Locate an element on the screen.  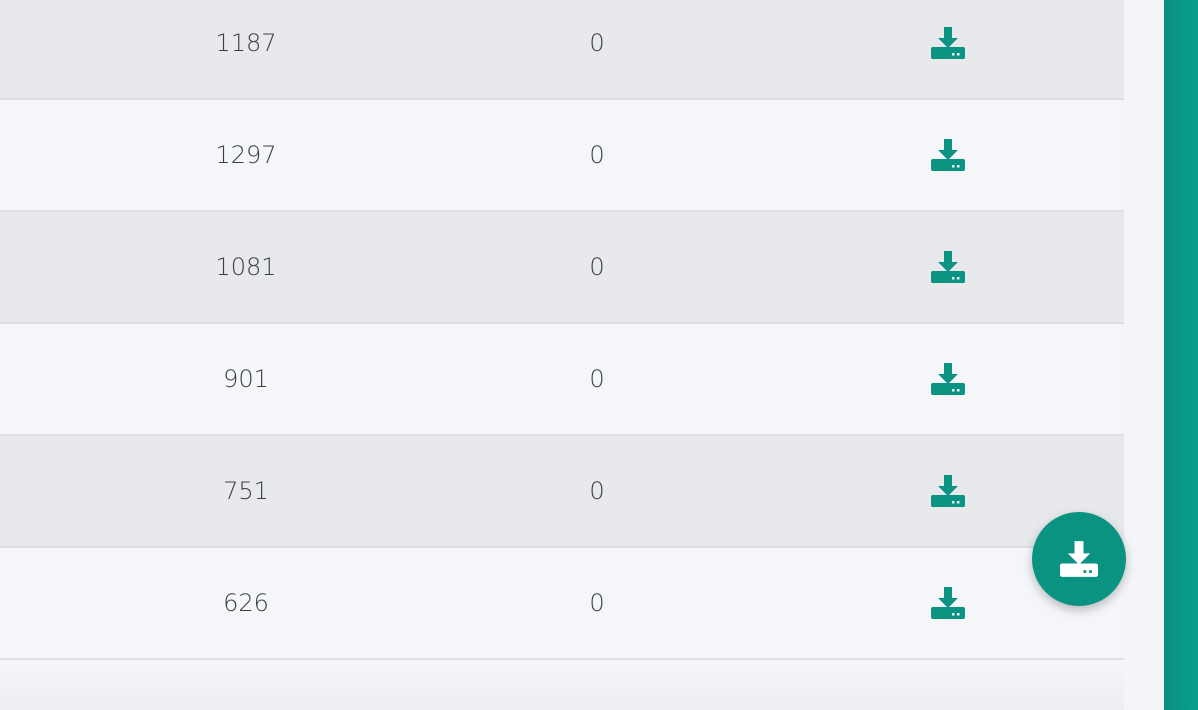
count-cell: 1187 is located at coordinates (246, 43).